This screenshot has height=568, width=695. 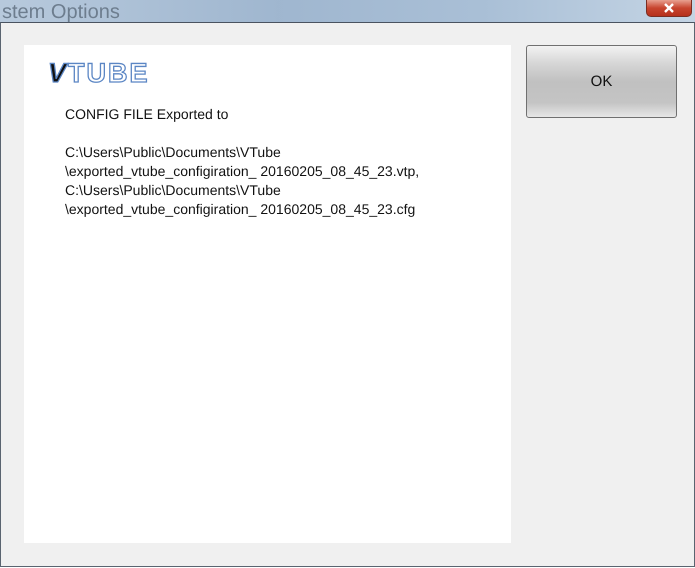 What do you see at coordinates (147, 114) in the screenshot?
I see `message-heading: CONFIG FILE Exported to` at bounding box center [147, 114].